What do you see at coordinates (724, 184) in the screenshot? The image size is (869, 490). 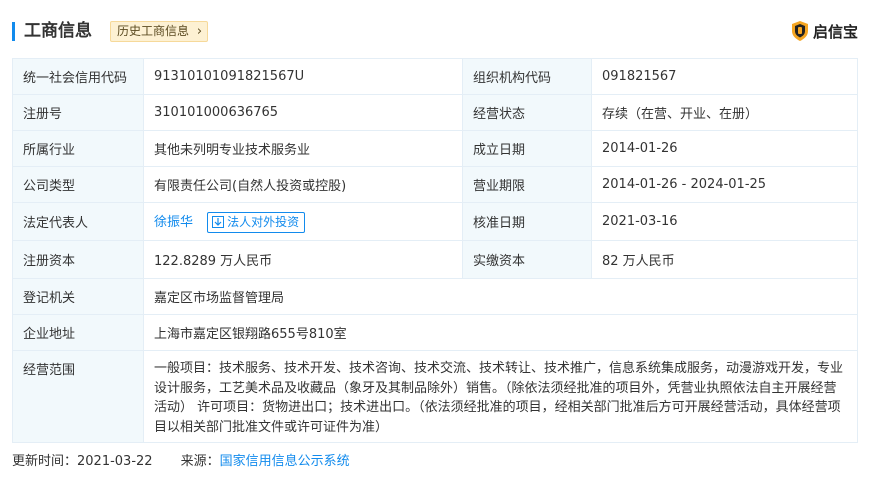 I see `business-term-value: 2014-01-26 - 2024-01-25` at bounding box center [724, 184].